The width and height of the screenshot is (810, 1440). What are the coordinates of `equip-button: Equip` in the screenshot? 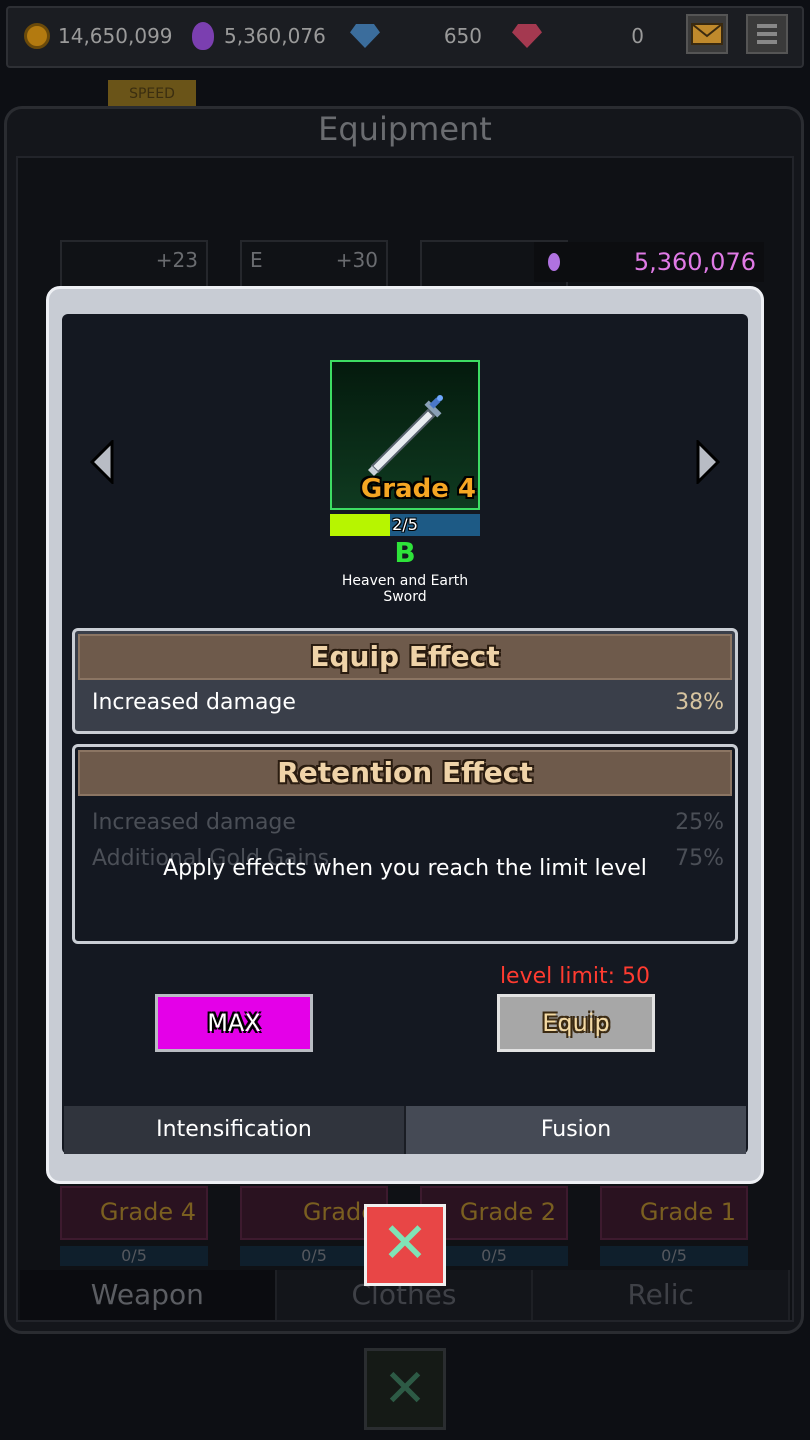 It's located at (576, 1023).